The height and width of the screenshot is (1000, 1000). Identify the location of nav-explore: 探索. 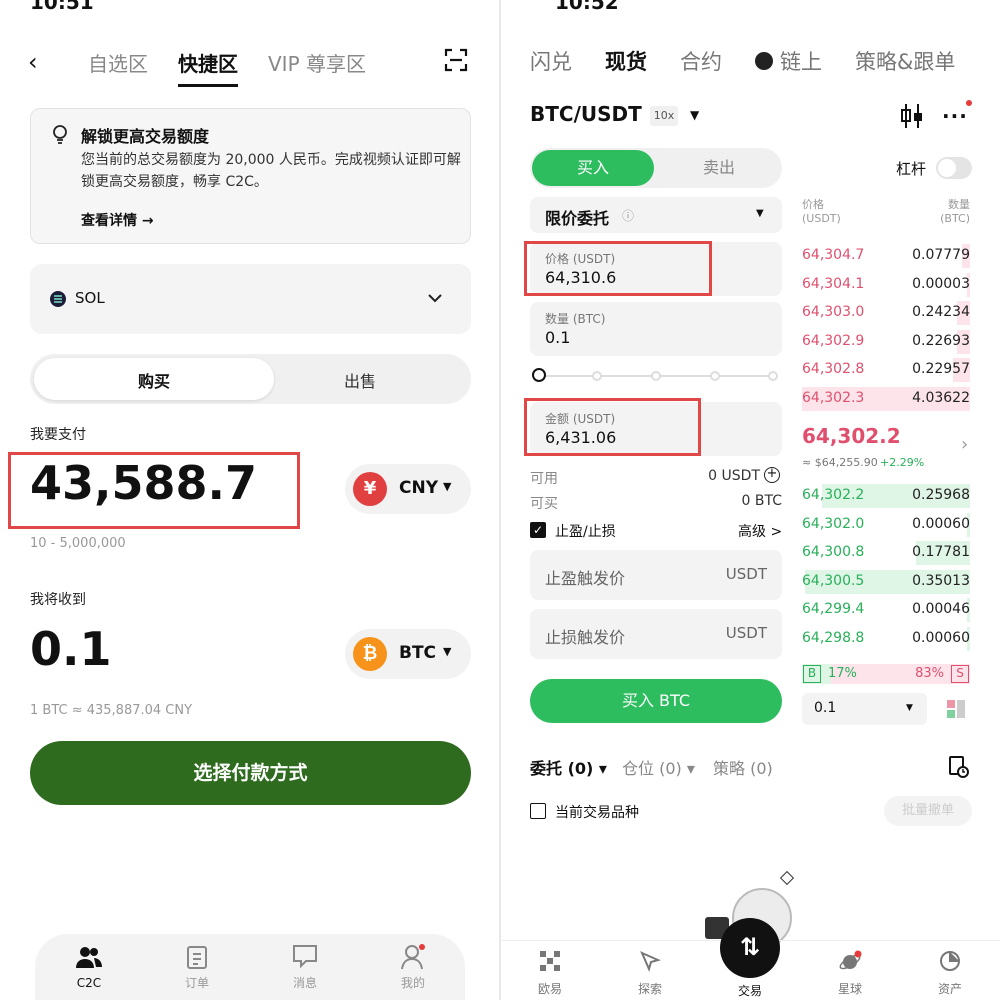
(650, 973).